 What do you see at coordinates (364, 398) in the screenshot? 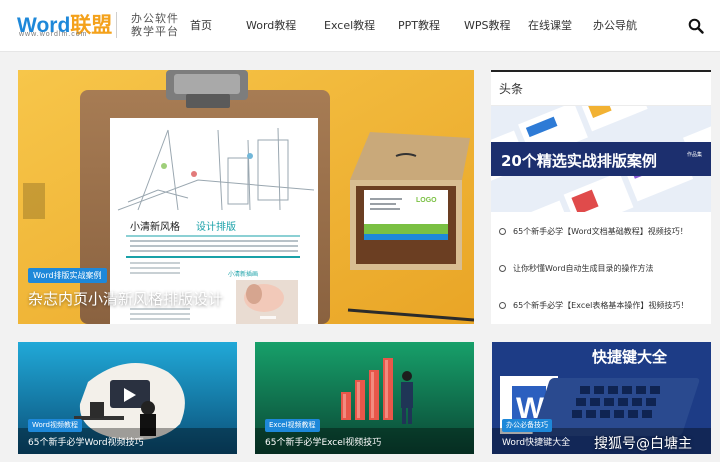
I see `card-excel-video: Excel视频教程 65个新手必学Excel视频技巧` at bounding box center [364, 398].